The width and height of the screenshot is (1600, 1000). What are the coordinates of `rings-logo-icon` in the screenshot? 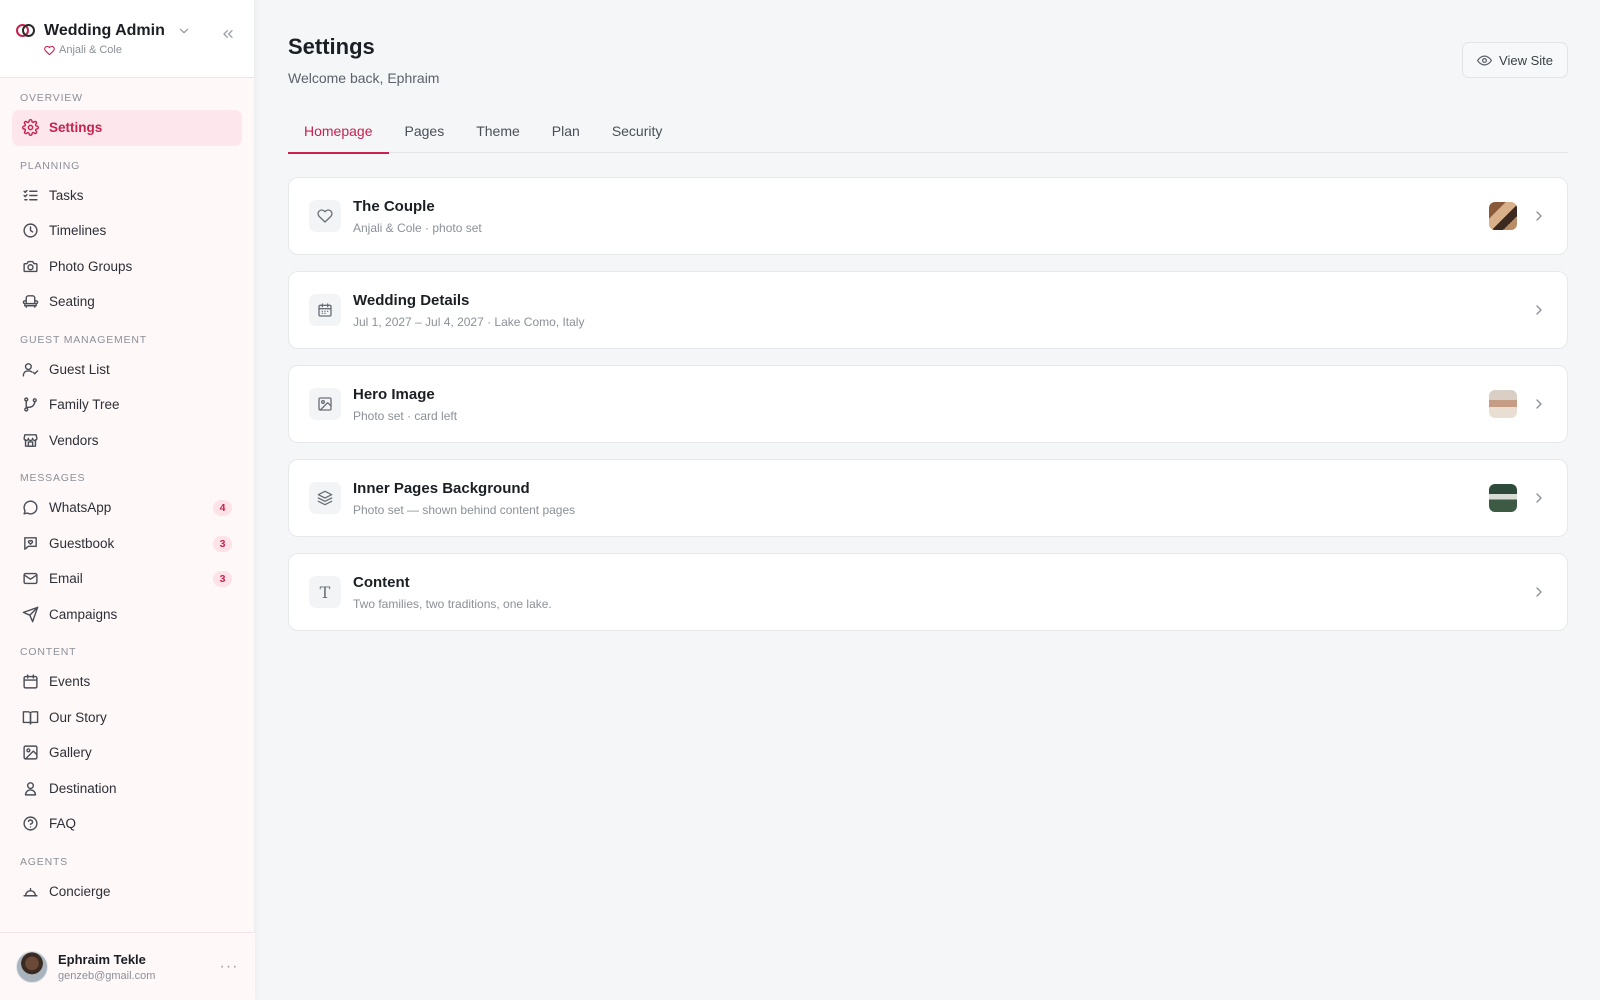 It's located at (26, 31).